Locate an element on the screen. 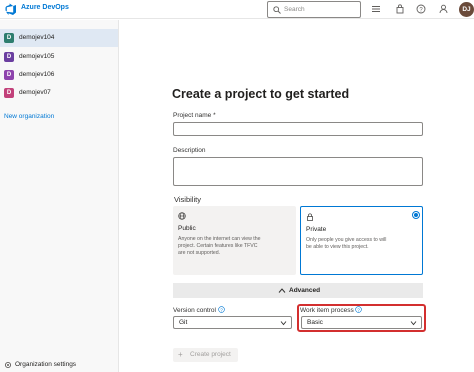 The image size is (474, 372). search-placeholder: Search is located at coordinates (294, 9).